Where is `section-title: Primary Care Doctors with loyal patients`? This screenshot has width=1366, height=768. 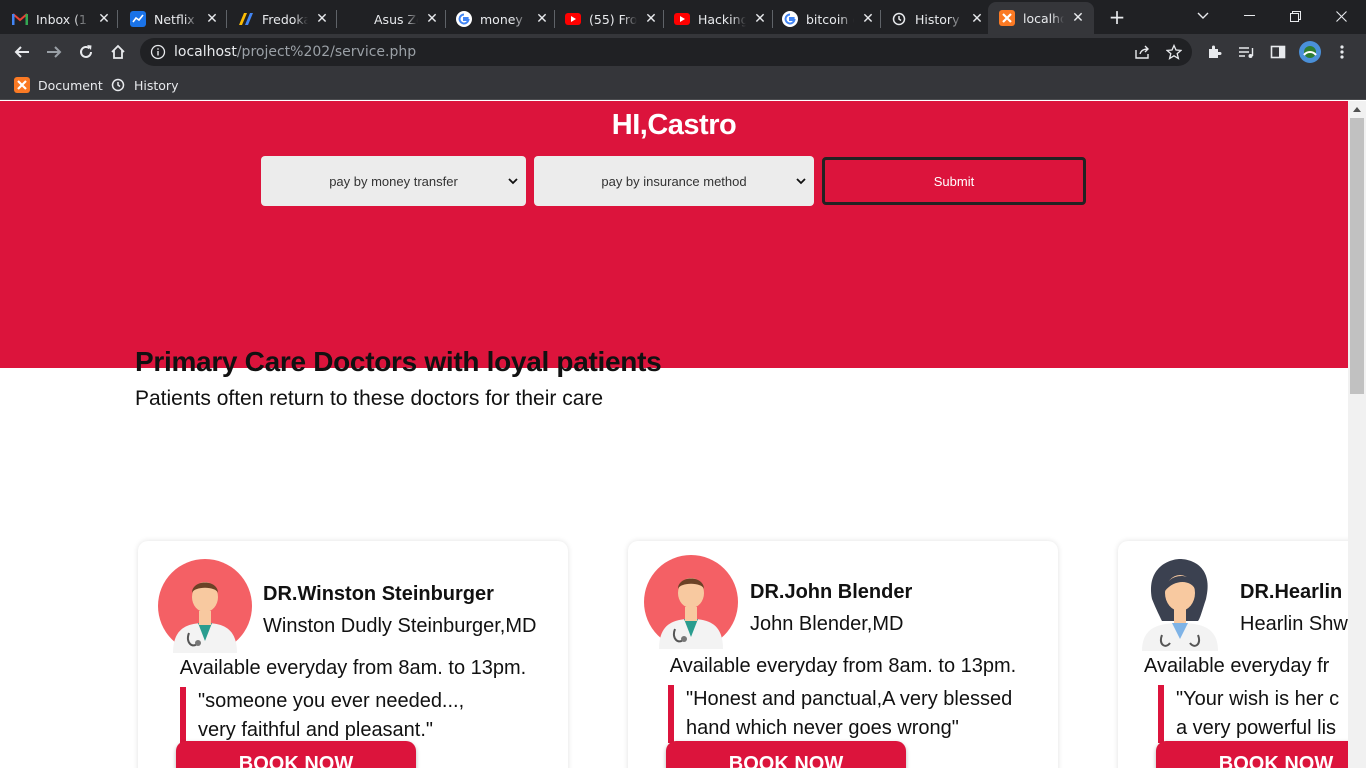
section-title: Primary Care Doctors with loyal patients is located at coordinates (398, 361).